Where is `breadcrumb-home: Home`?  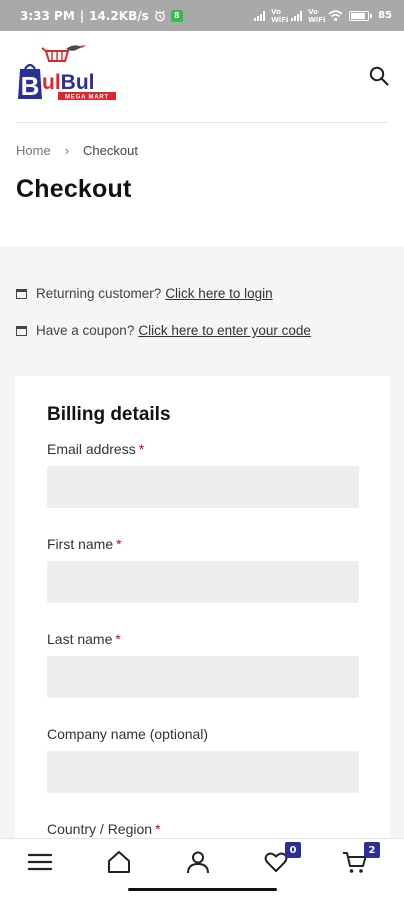 breadcrumb-home: Home is located at coordinates (33, 150).